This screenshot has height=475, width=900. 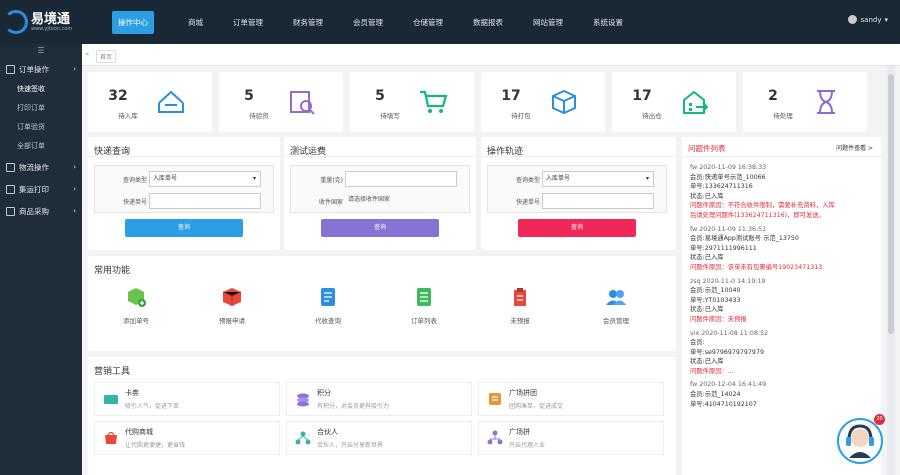 I want to click on users-icon, so click(x=616, y=297).